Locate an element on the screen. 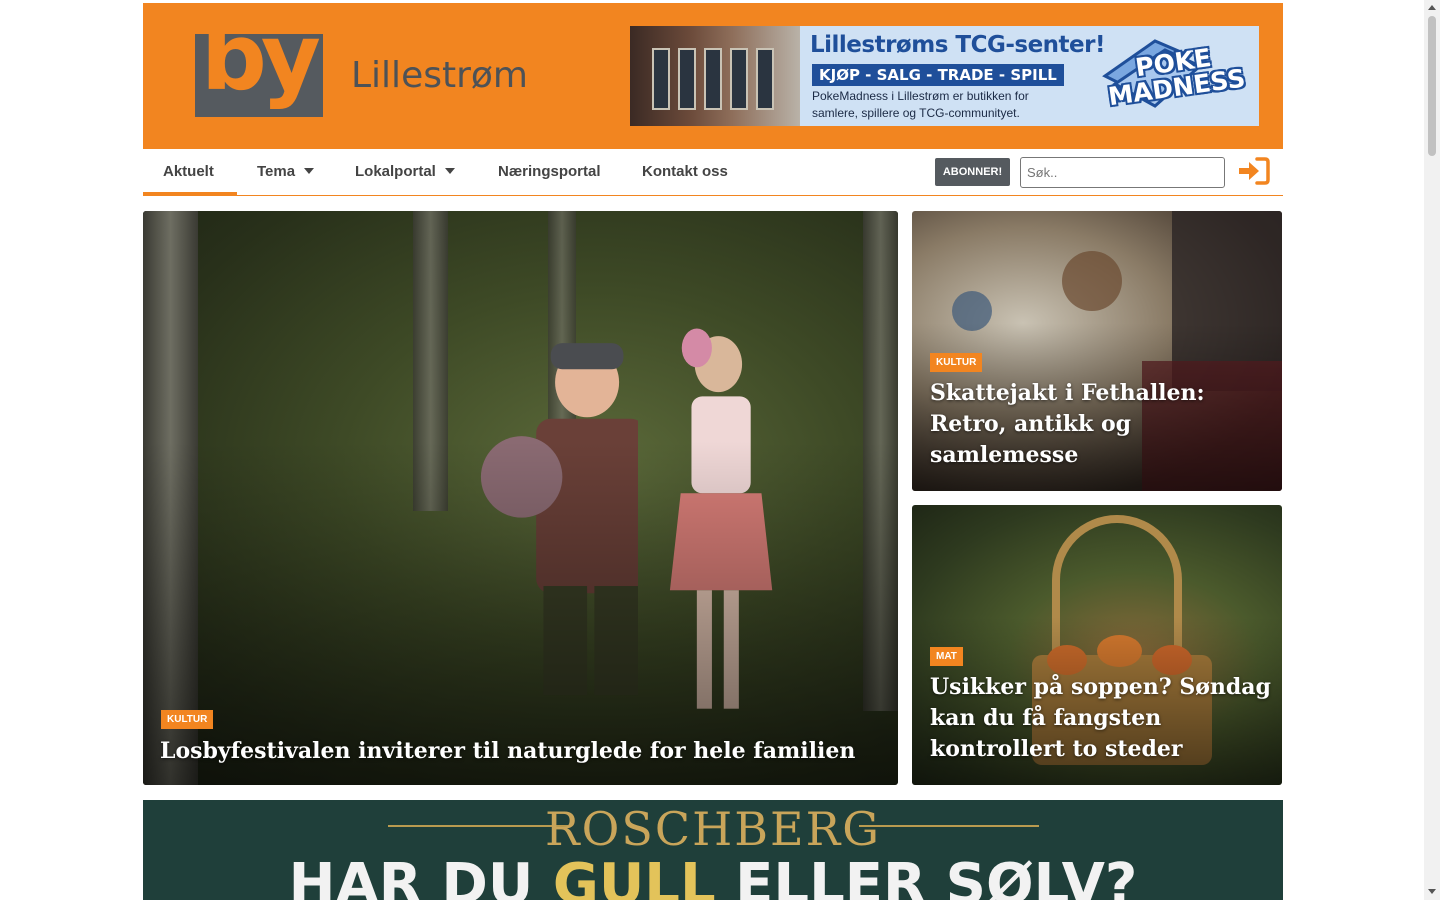 The image size is (1440, 900). scroll-up-arrow-icon is located at coordinates (1432, 7).